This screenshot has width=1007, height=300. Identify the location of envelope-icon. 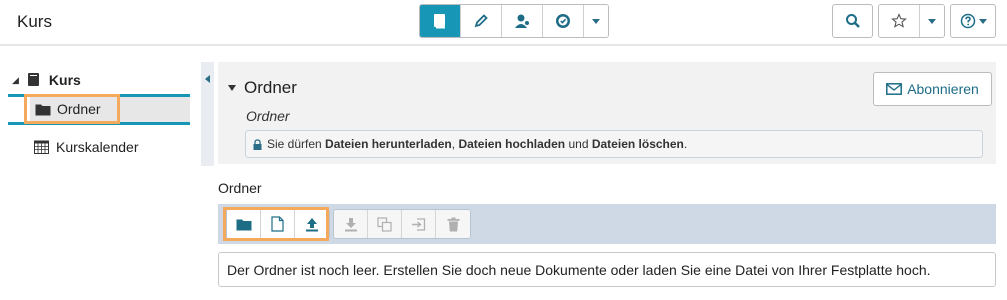
(894, 89).